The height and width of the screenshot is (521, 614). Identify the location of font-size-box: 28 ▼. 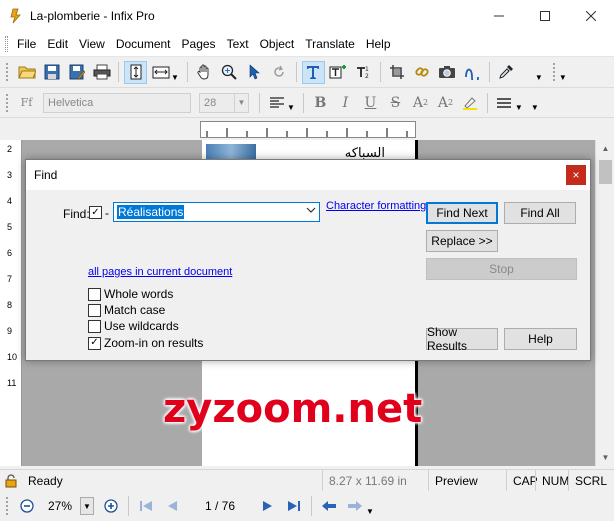
(224, 102).